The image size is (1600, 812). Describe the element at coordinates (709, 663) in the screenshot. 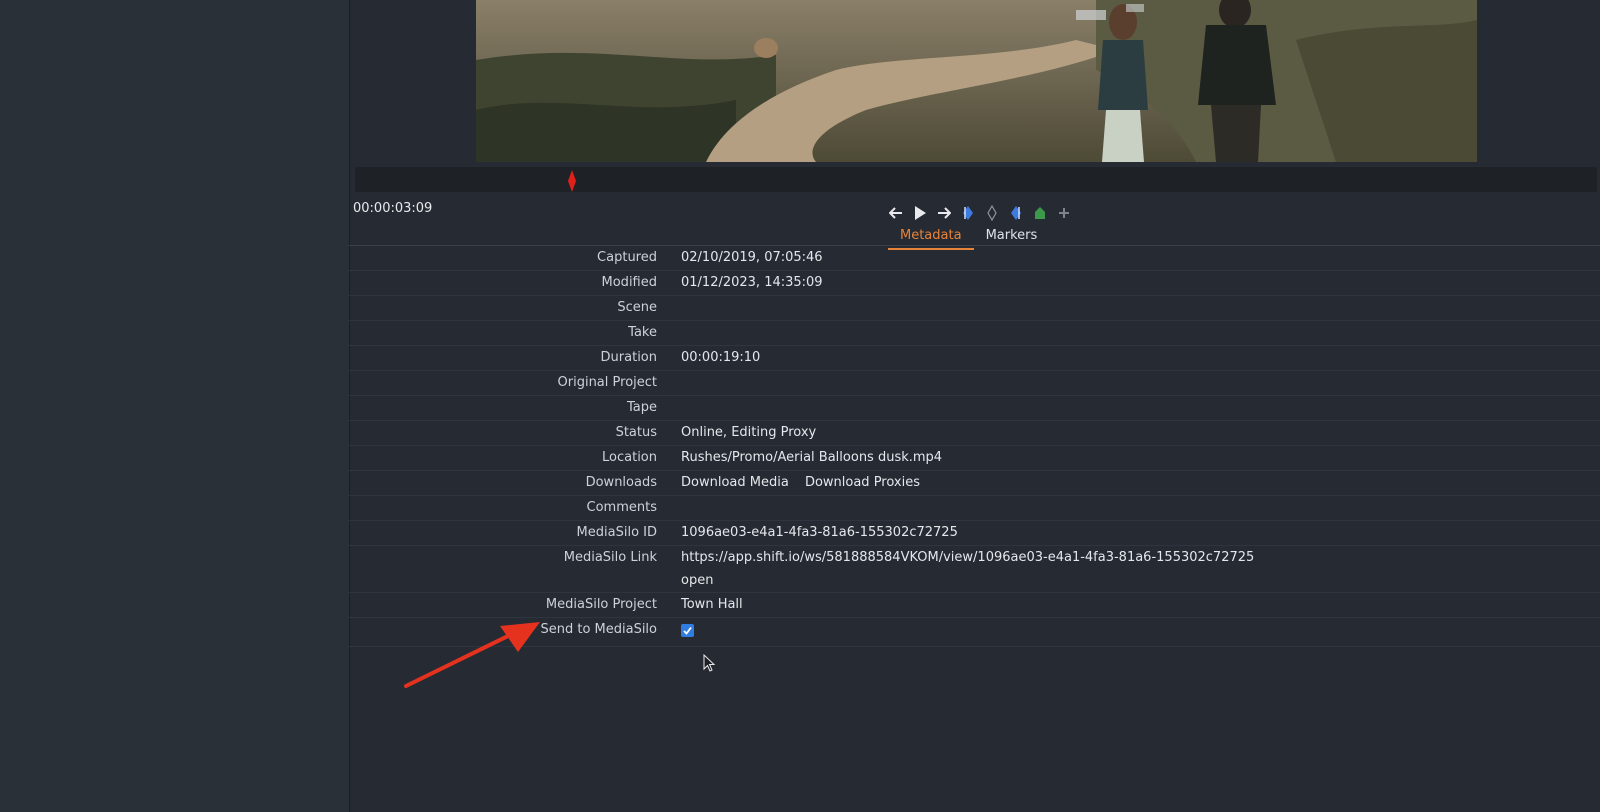

I see `mouse-cursor-icon` at that location.